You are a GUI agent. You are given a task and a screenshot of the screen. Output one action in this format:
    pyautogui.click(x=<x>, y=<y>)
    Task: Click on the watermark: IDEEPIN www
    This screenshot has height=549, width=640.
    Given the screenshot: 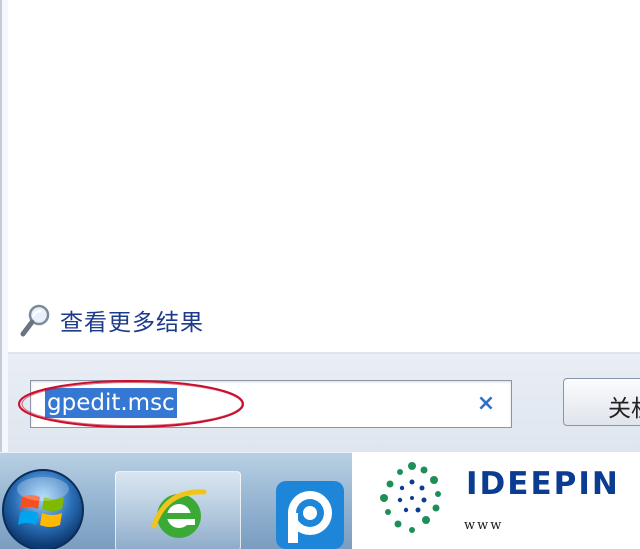 What is the action you would take?
    pyautogui.click(x=496, y=500)
    